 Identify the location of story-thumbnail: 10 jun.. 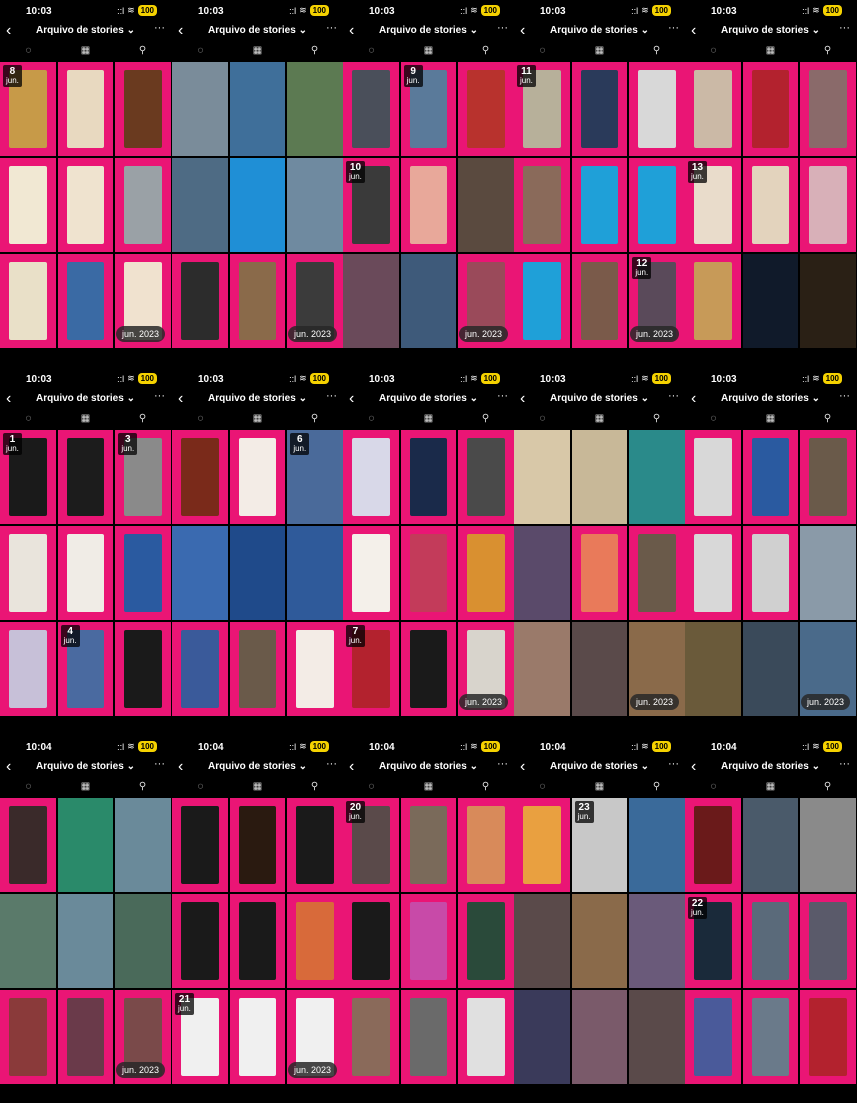
(371, 205).